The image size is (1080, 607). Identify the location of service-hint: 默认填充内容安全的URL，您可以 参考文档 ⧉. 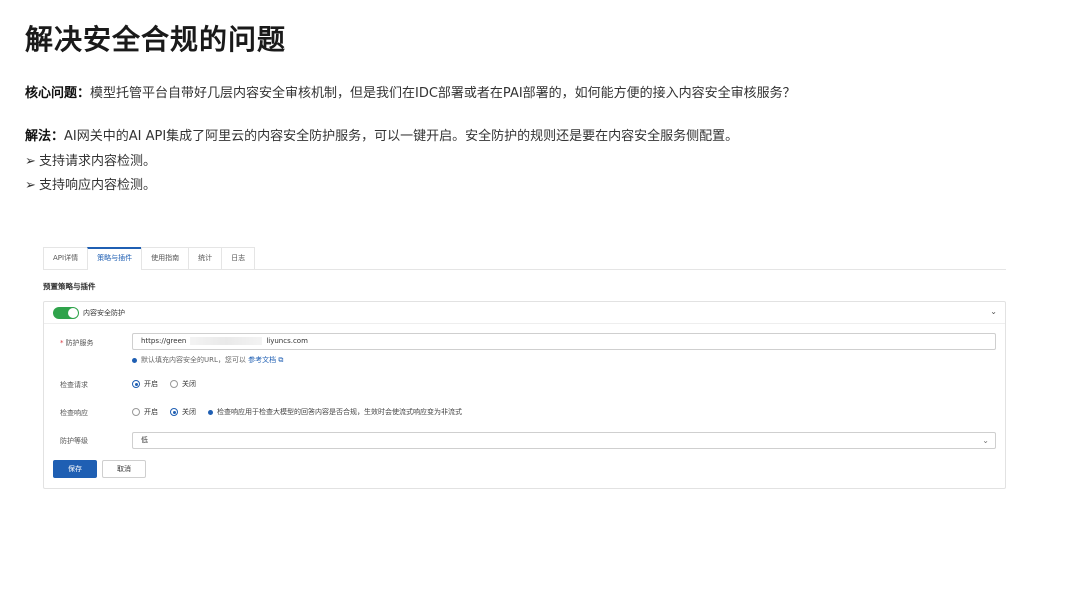
(207, 360).